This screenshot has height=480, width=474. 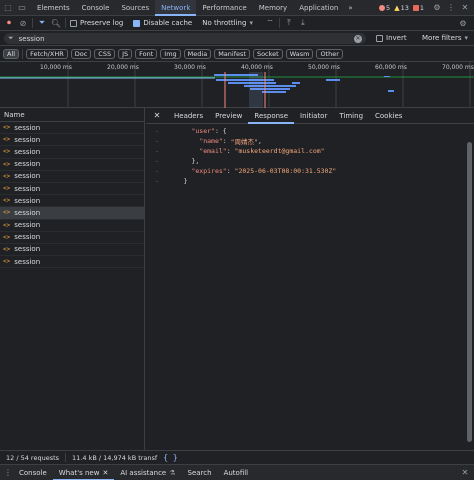 I want to click on type-filter-wasm: Wasm, so click(x=299, y=53).